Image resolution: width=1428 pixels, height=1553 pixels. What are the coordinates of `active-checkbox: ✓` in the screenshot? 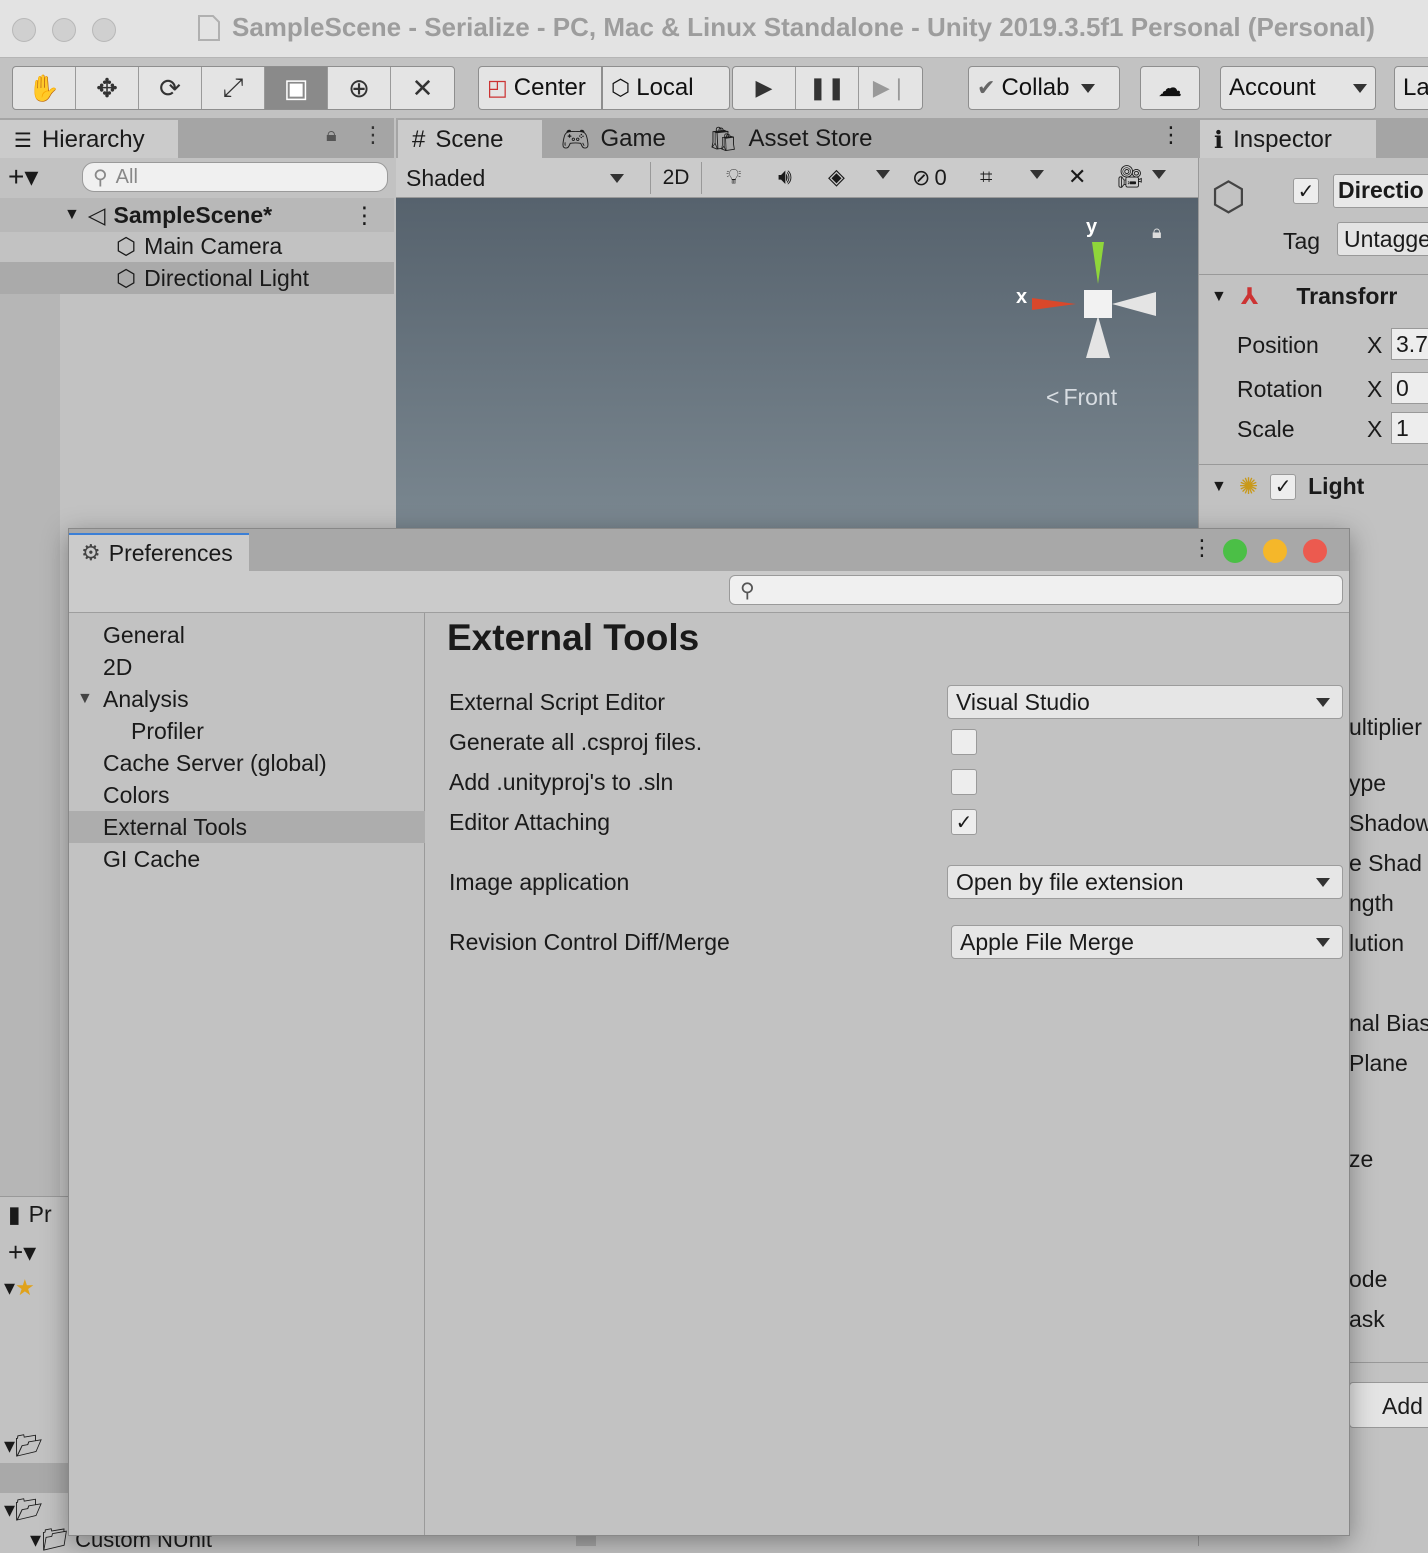 It's located at (1306, 191).